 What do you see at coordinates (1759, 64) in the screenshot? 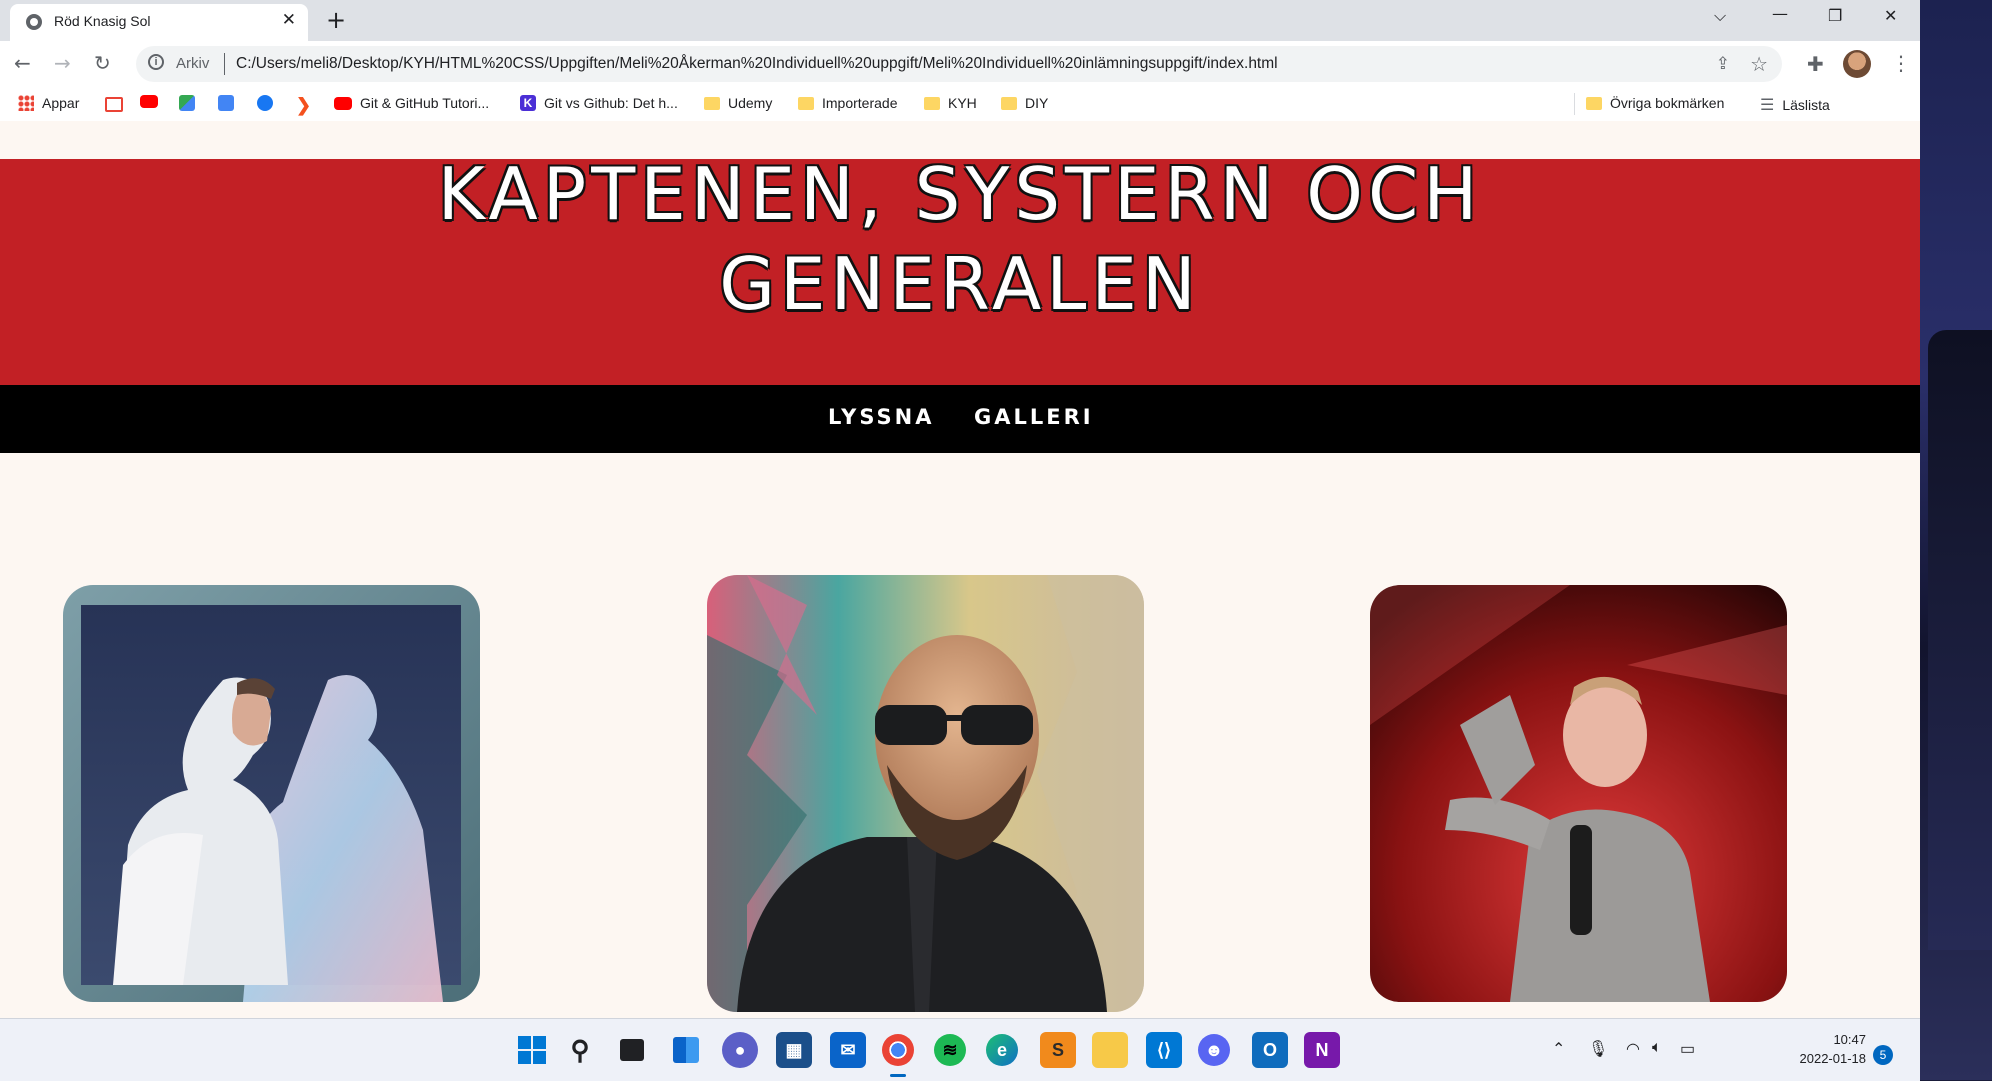
I see `bookmark-star-icon: ☆` at bounding box center [1759, 64].